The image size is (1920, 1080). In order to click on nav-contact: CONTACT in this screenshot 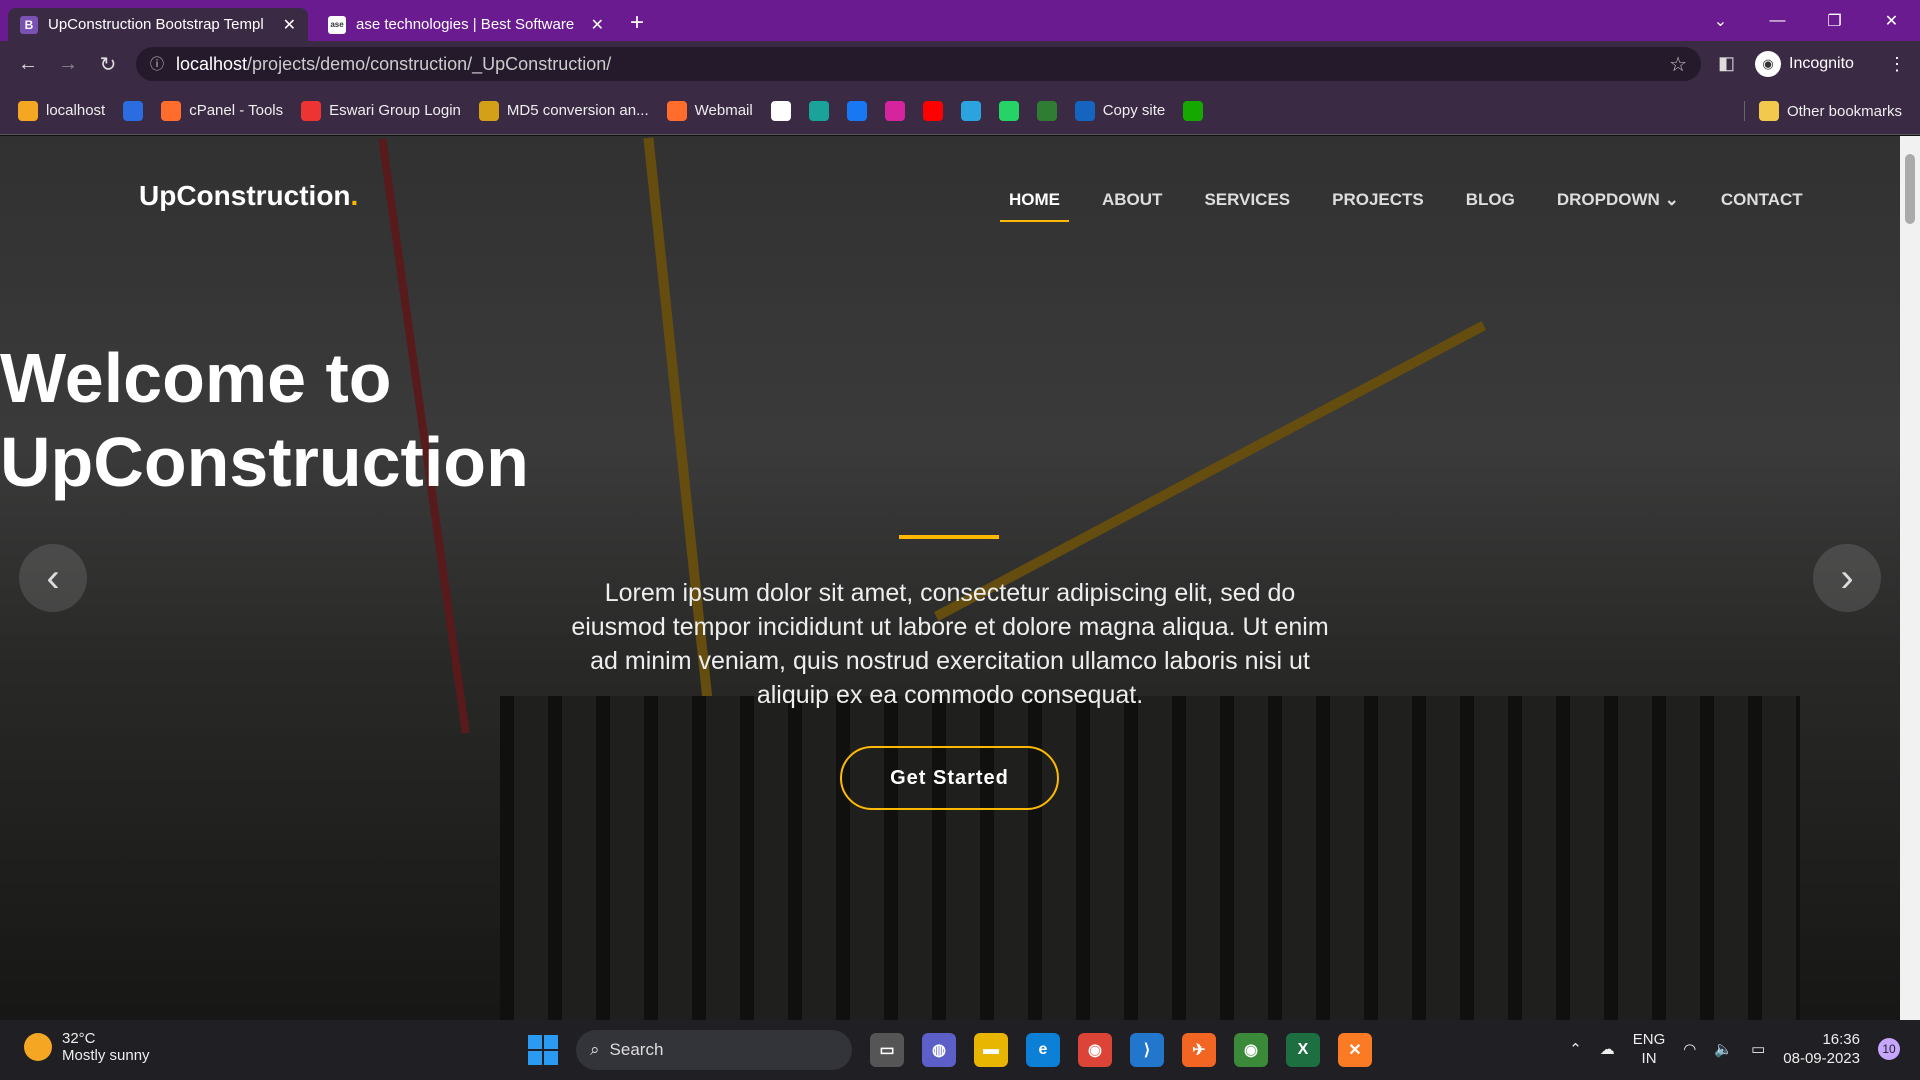, I will do `click(1762, 200)`.